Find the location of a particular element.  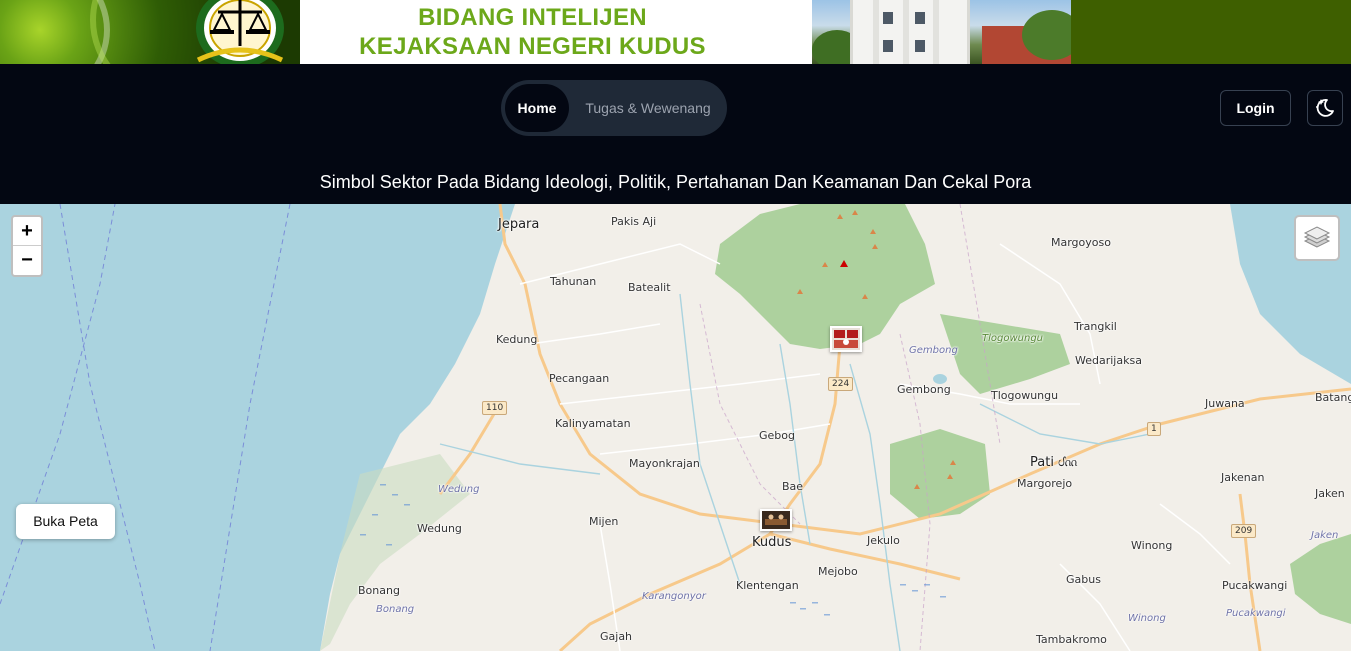

header-banner: BIDANG INTELIJEN KEJAKSAAN NEGERI KUDUS is located at coordinates (675, 32).